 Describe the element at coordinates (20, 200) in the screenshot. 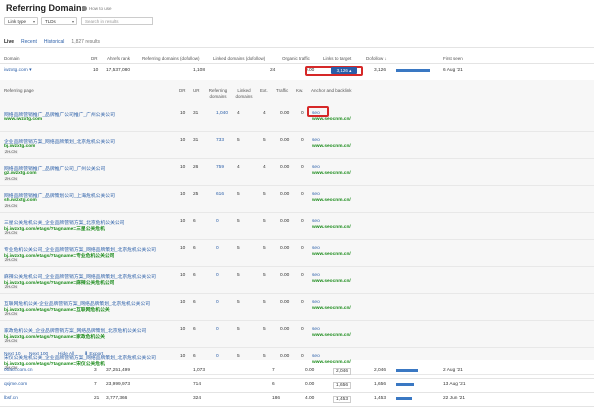

I see `referring-page-url: sh.iwzxtg.com` at that location.